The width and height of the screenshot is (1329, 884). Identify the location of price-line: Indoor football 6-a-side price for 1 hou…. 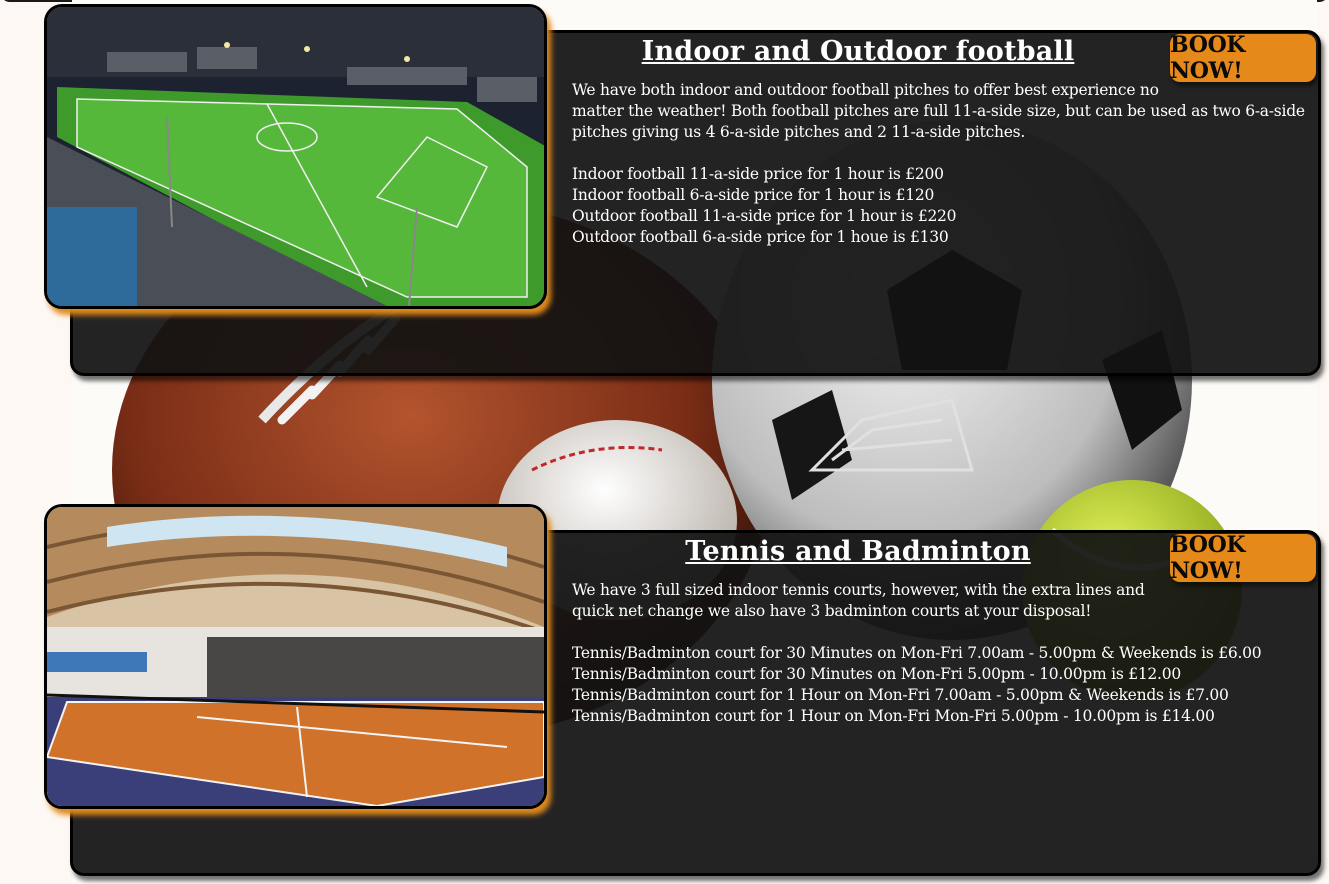
(753, 195).